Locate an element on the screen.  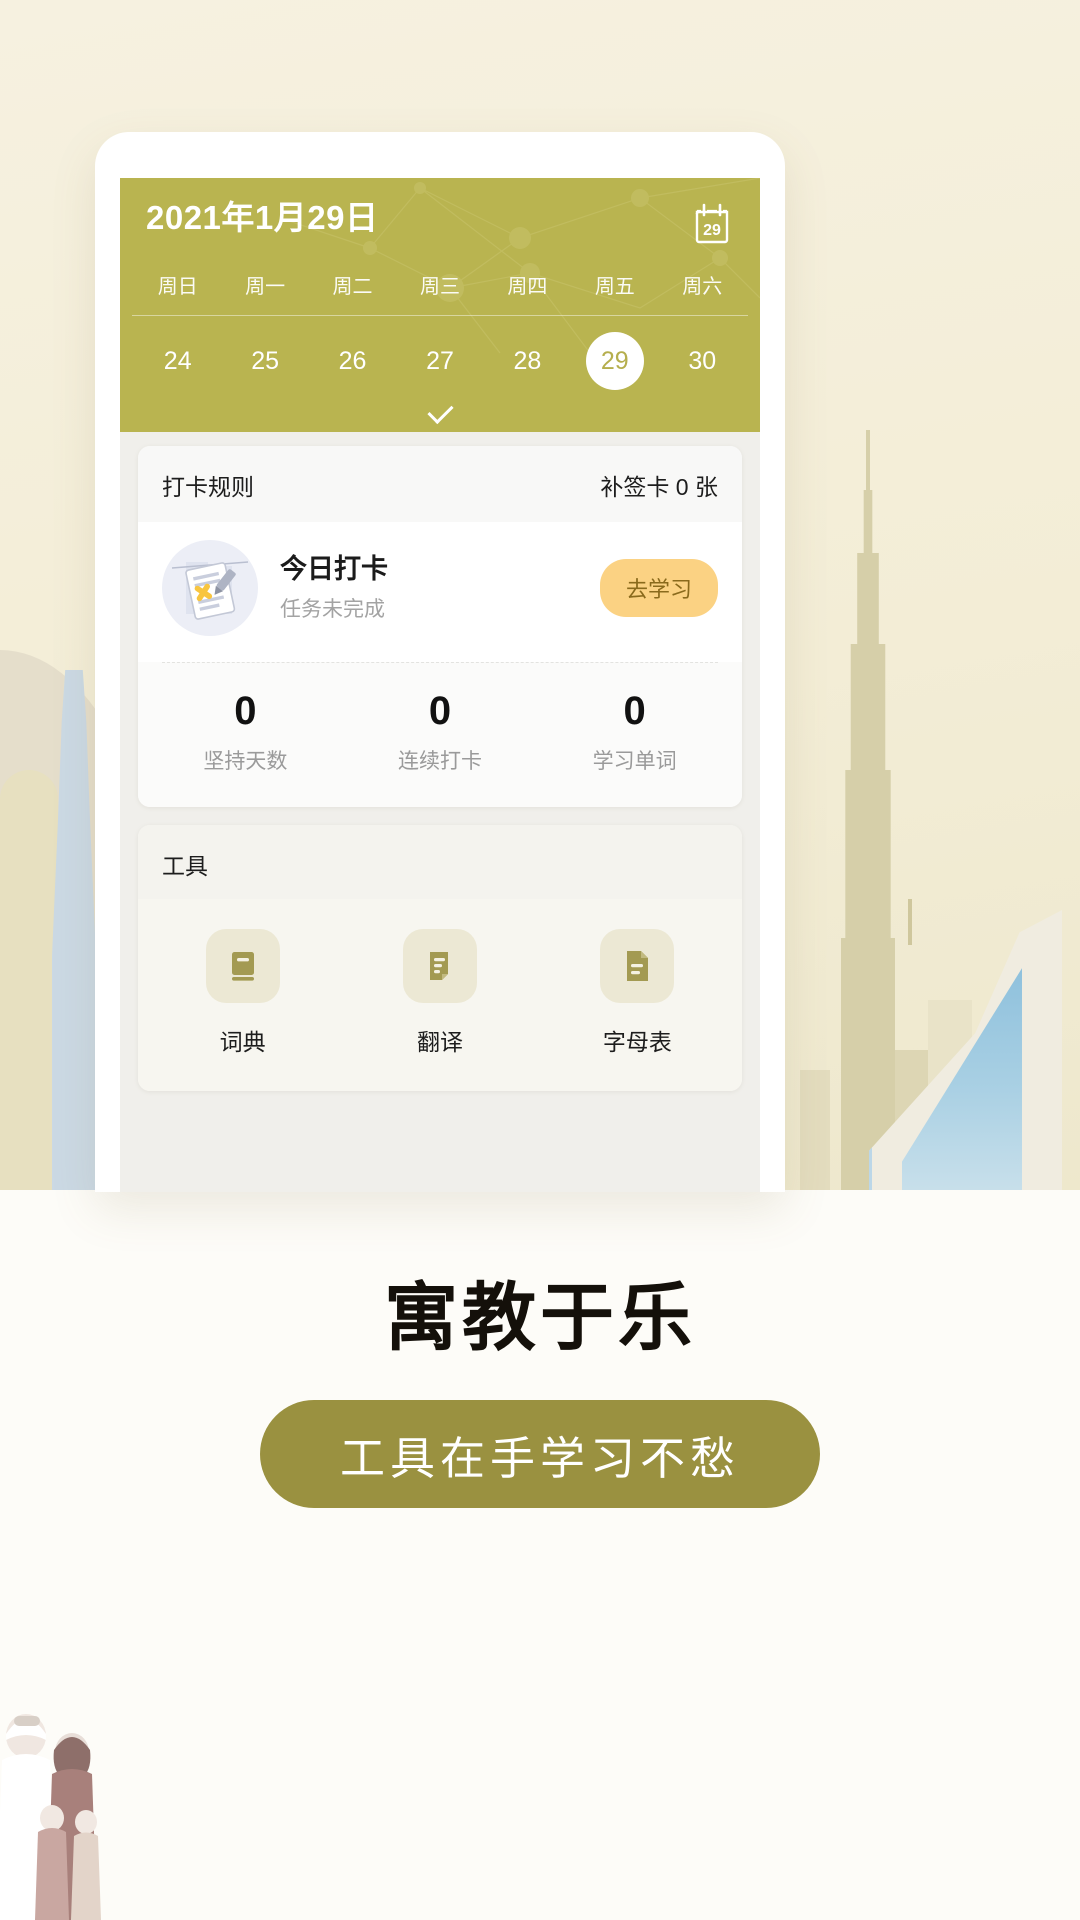
weekday-mon: 周一 is located at coordinates (265, 287).